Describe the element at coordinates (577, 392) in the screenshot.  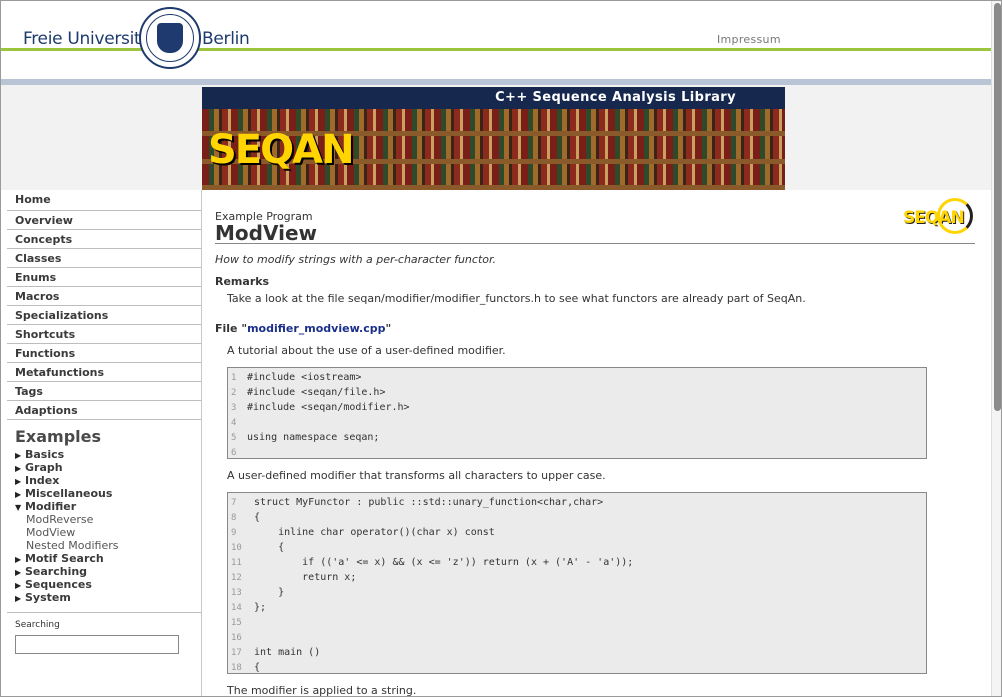
I see `code-line: 2 #include <seqan/file.h>` at that location.